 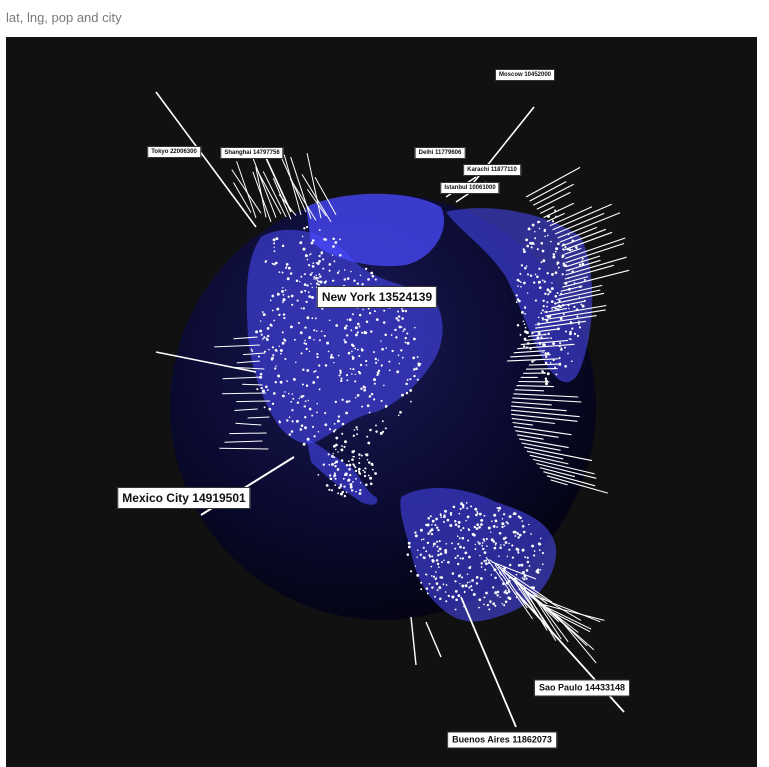 What do you see at coordinates (492, 170) in the screenshot?
I see `city-label-karachi: Karachi 11877110` at bounding box center [492, 170].